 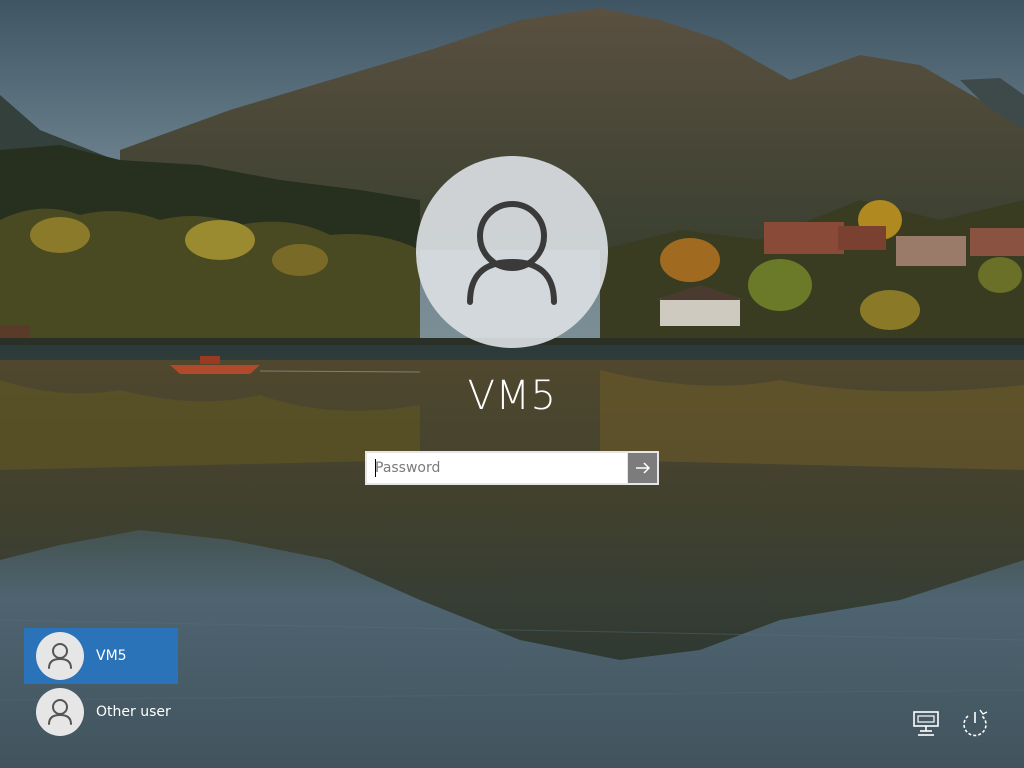 I want to click on user-avatar-large, so click(x=512, y=252).